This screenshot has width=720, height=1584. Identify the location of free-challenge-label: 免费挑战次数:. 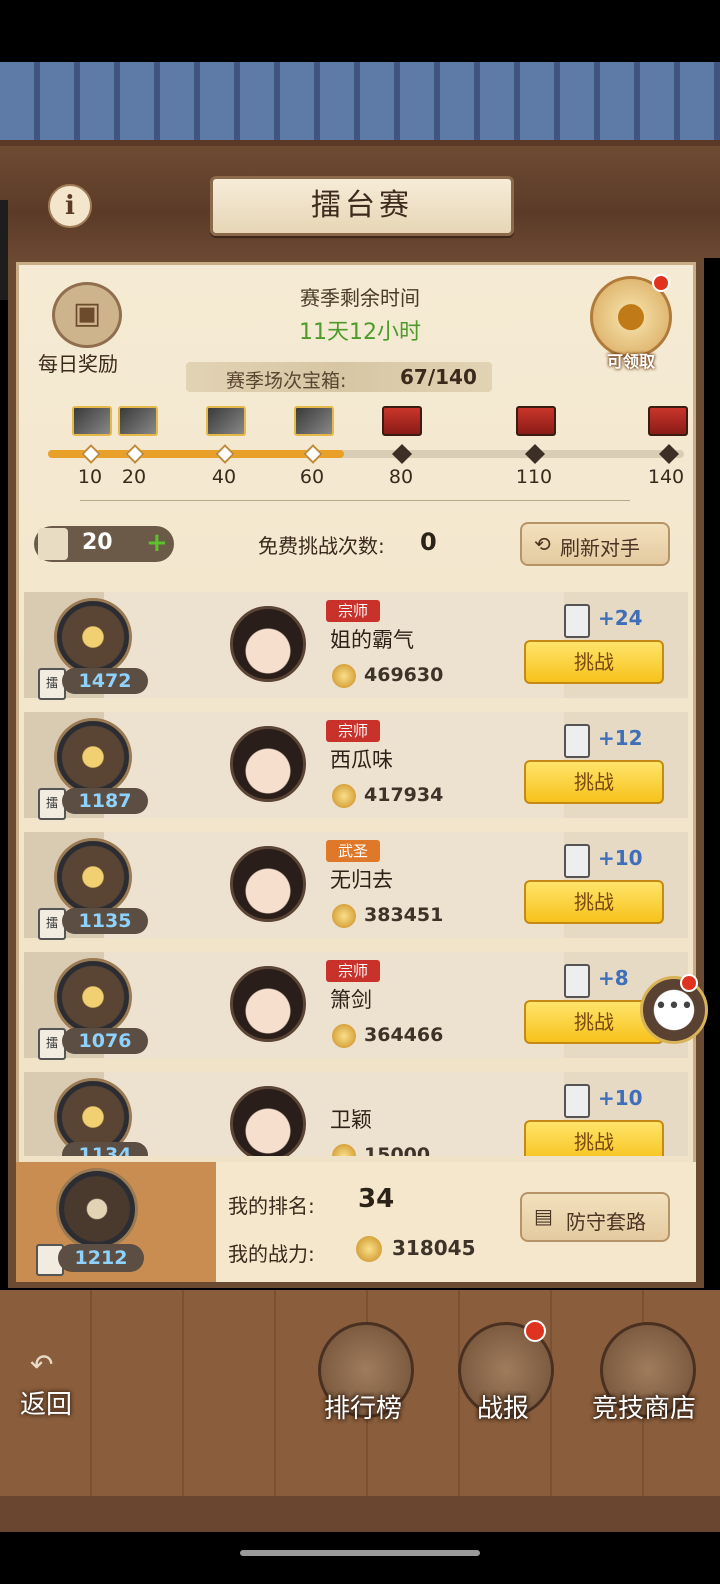
(321, 546).